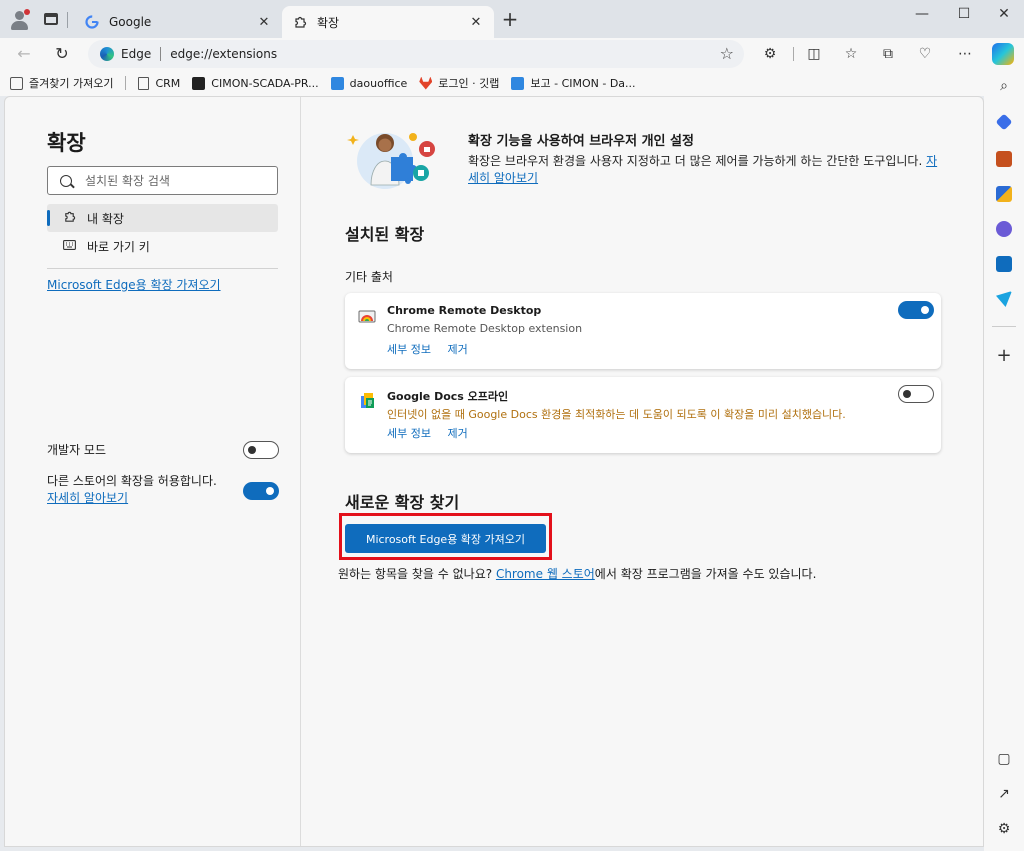  Describe the element at coordinates (261, 450) in the screenshot. I see `developer-mode-toggle` at that location.